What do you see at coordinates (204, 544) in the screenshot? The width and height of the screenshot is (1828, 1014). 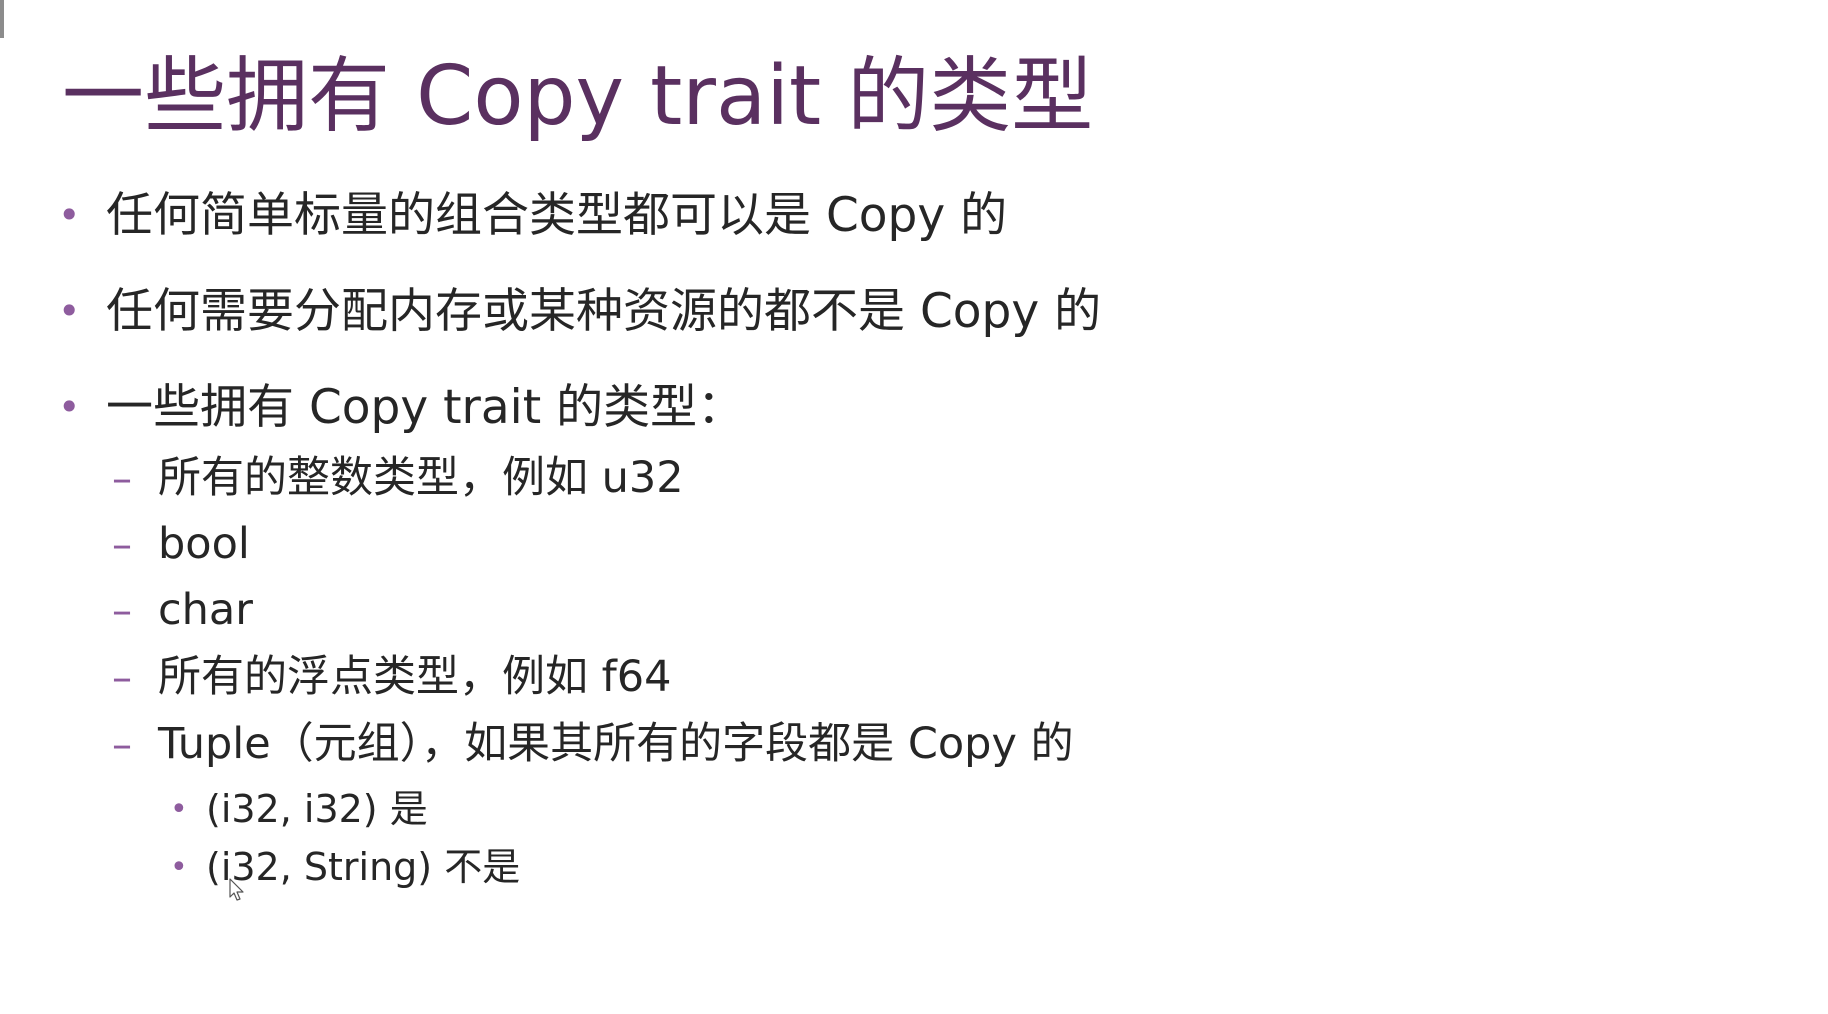 I see `sub-bullet-text: bool` at bounding box center [204, 544].